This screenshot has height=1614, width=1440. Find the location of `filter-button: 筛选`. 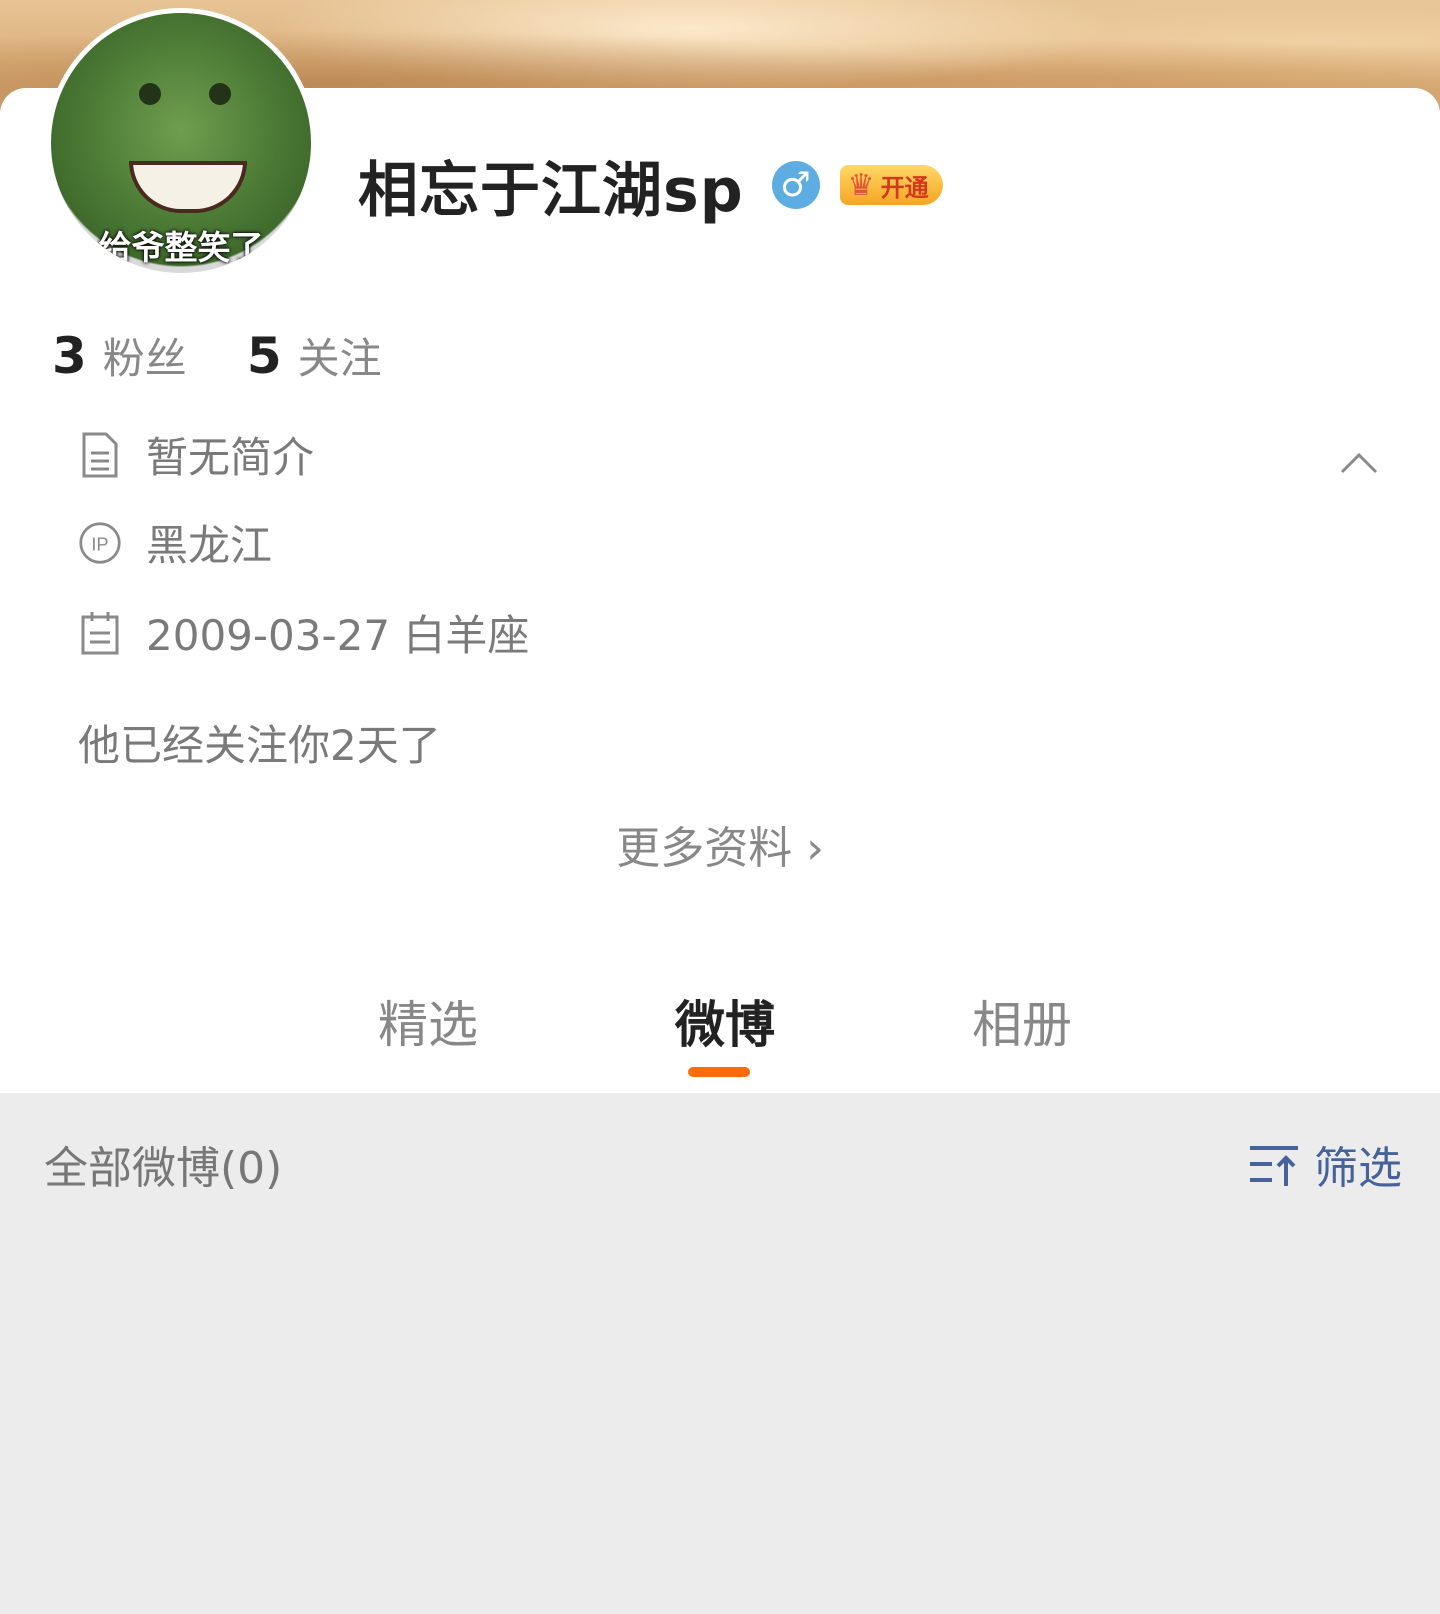

filter-button: 筛选 is located at coordinates (1325, 1164).